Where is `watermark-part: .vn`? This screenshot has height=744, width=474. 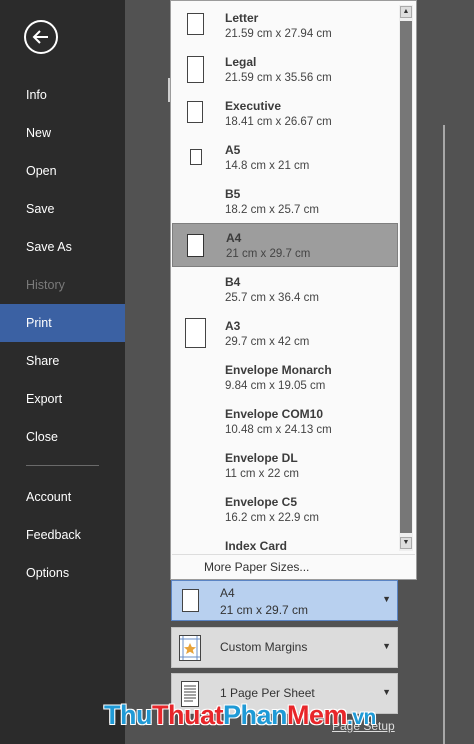 watermark-part: .vn is located at coordinates (361, 717).